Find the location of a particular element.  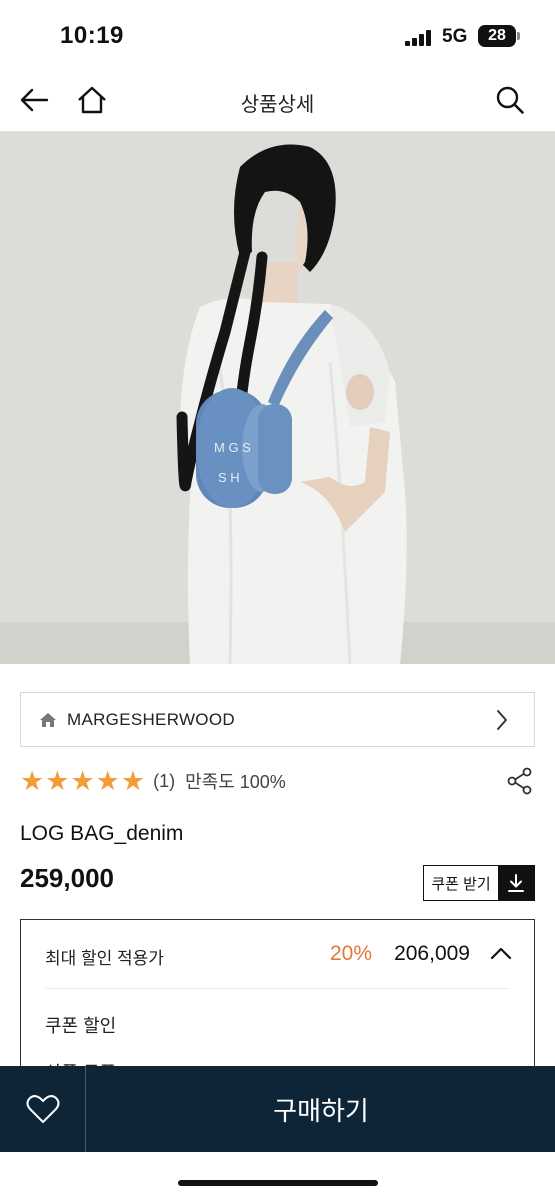

bottom-action-bar: 구매하기 is located at coordinates (277, 1109).